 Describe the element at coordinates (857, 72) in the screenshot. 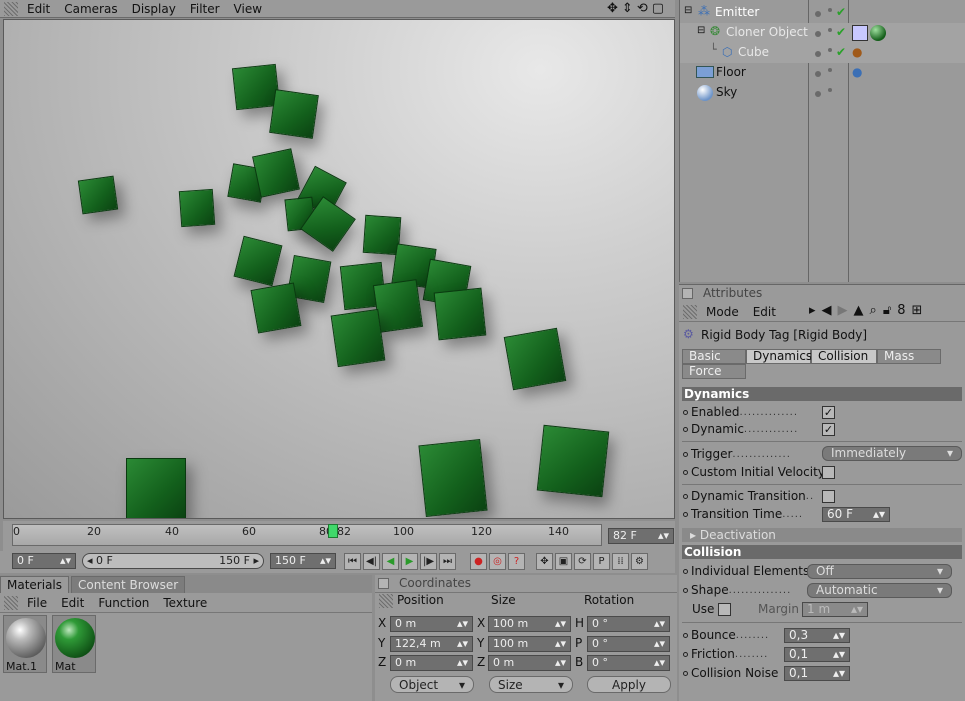

I see `compositing-tag-icon: ●` at that location.